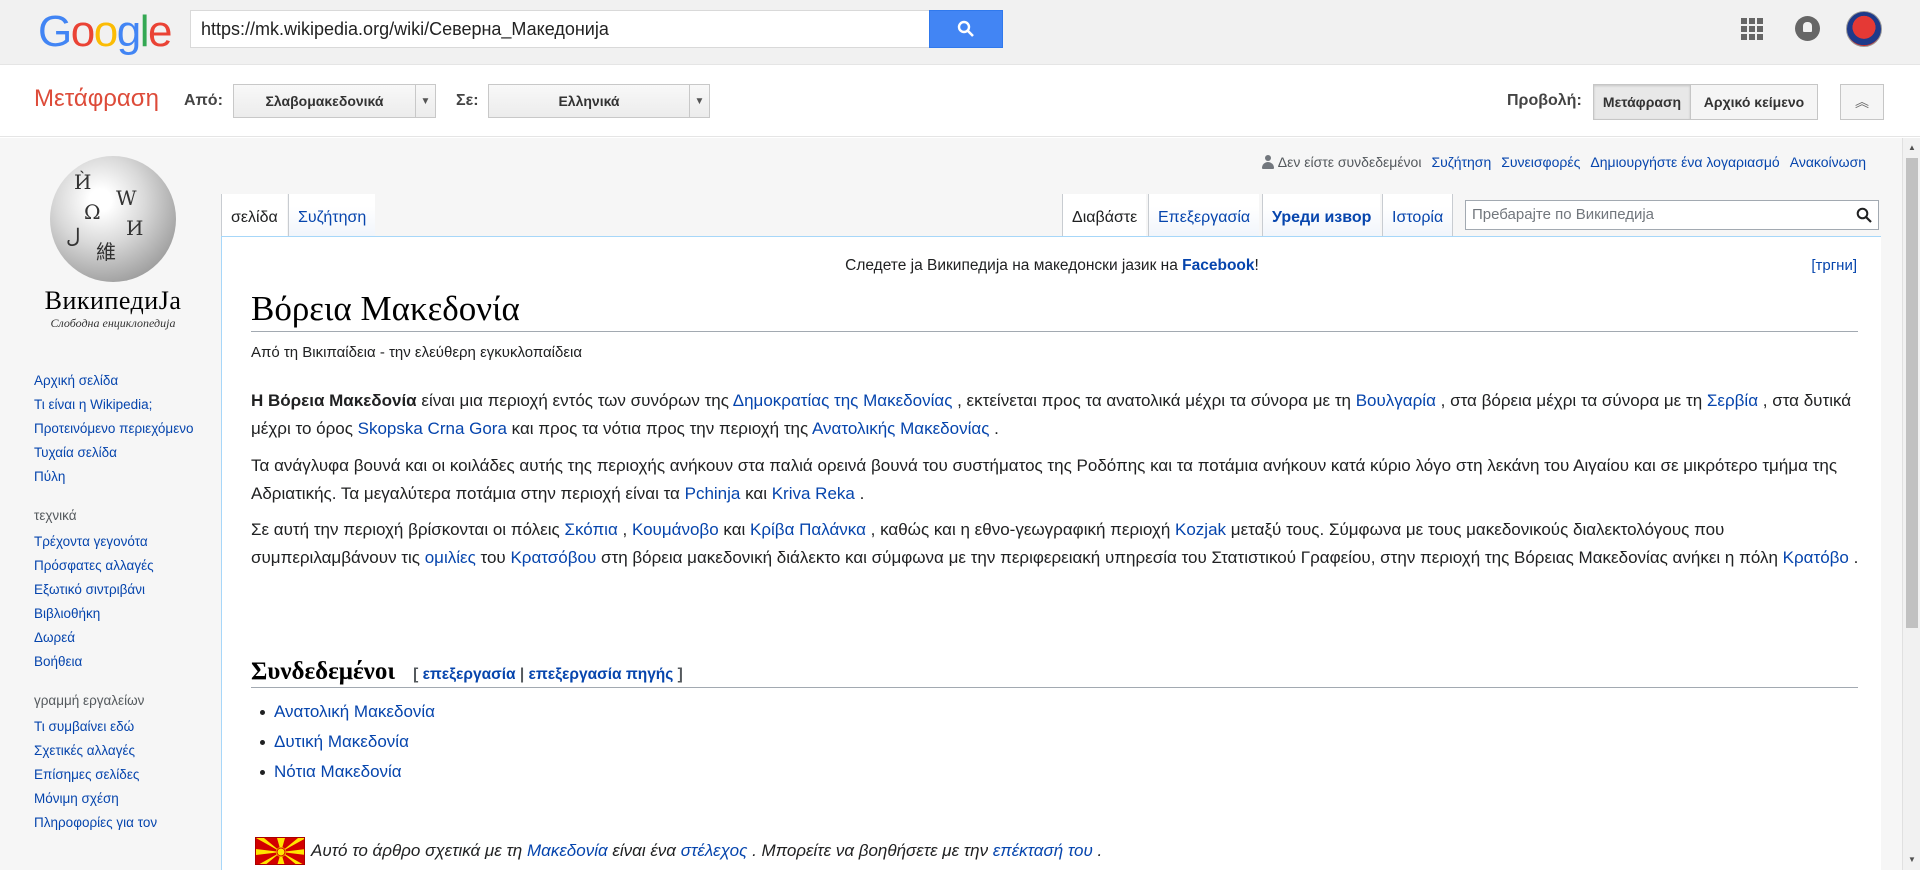 The image size is (1920, 870). Describe the element at coordinates (119, 638) in the screenshot. I see `sidebar-item-donate: Δωρεά` at that location.